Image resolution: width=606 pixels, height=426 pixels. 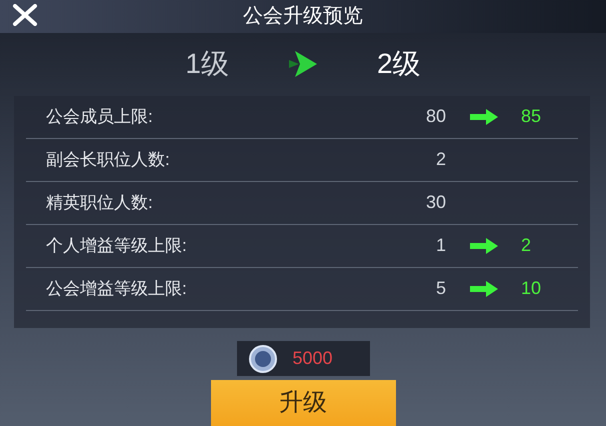 What do you see at coordinates (100, 117) in the screenshot?
I see `stat-label: 公会成员上限:` at bounding box center [100, 117].